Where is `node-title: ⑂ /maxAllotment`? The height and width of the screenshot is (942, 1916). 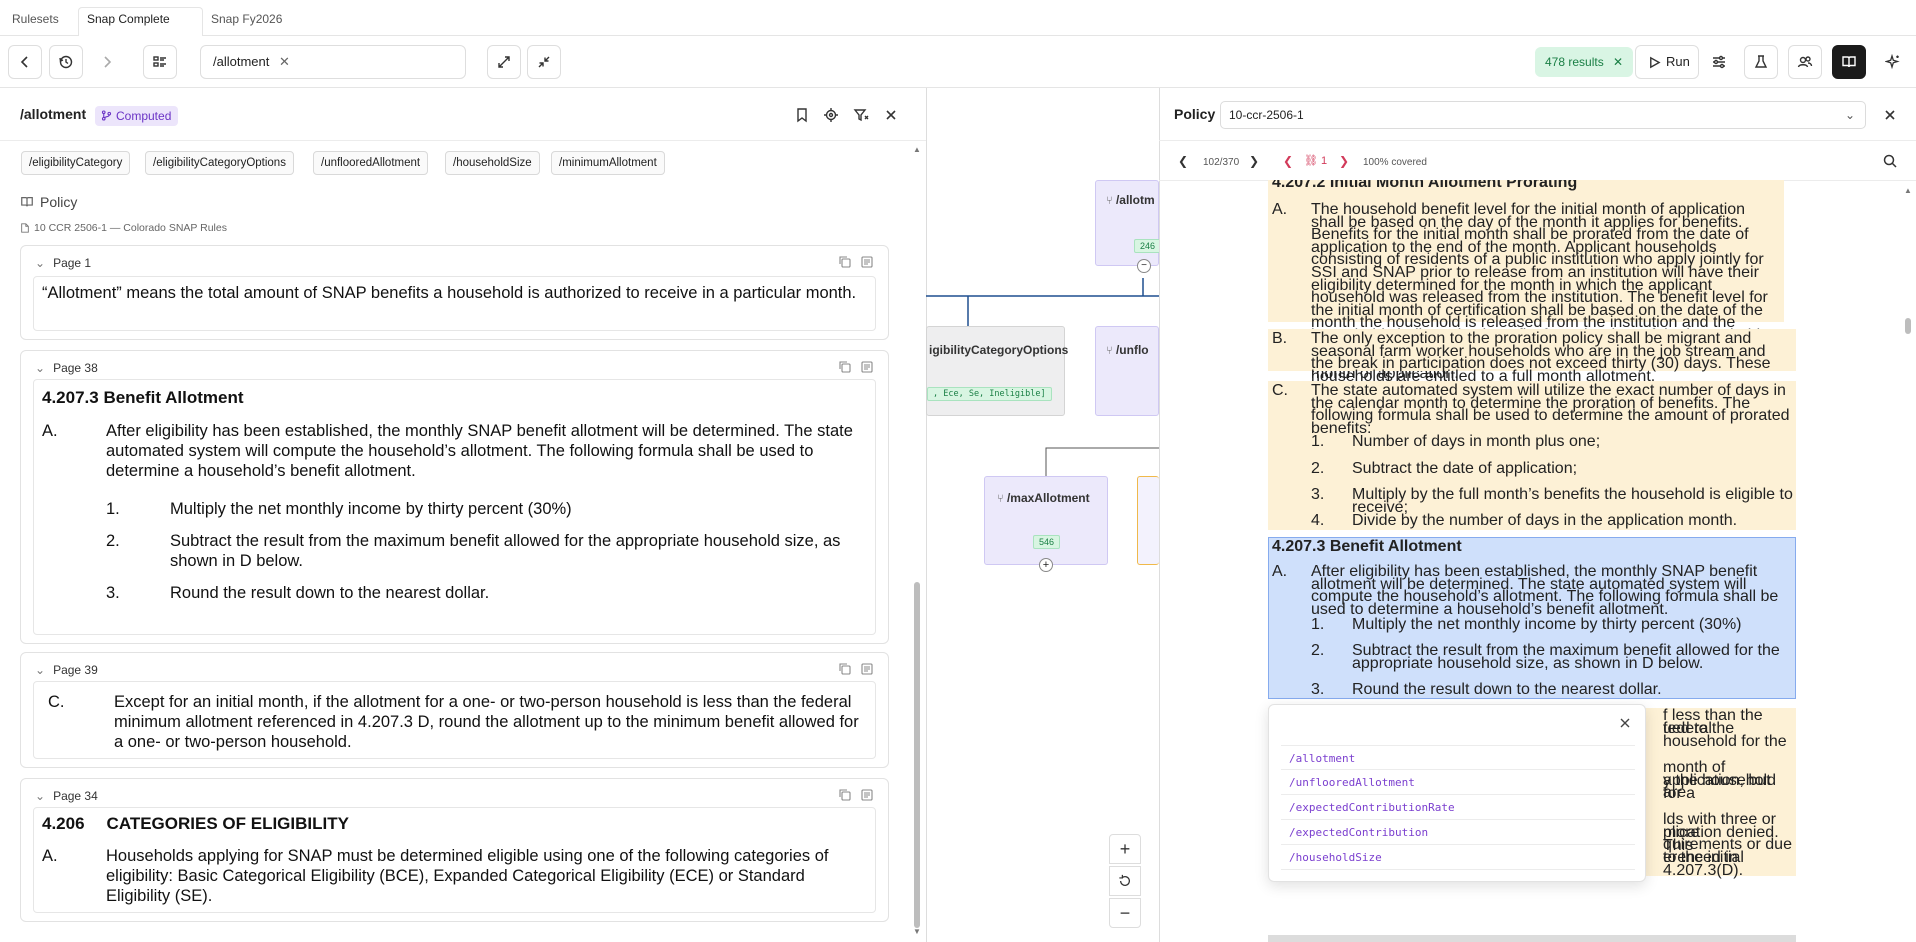 node-title: ⑂ /maxAllotment is located at coordinates (1043, 498).